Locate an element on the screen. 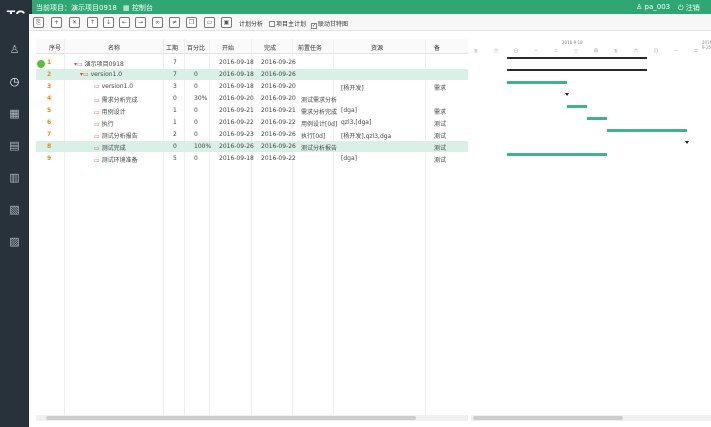 The height and width of the screenshot is (427, 711). cell-num: 8 is located at coordinates (49, 146).